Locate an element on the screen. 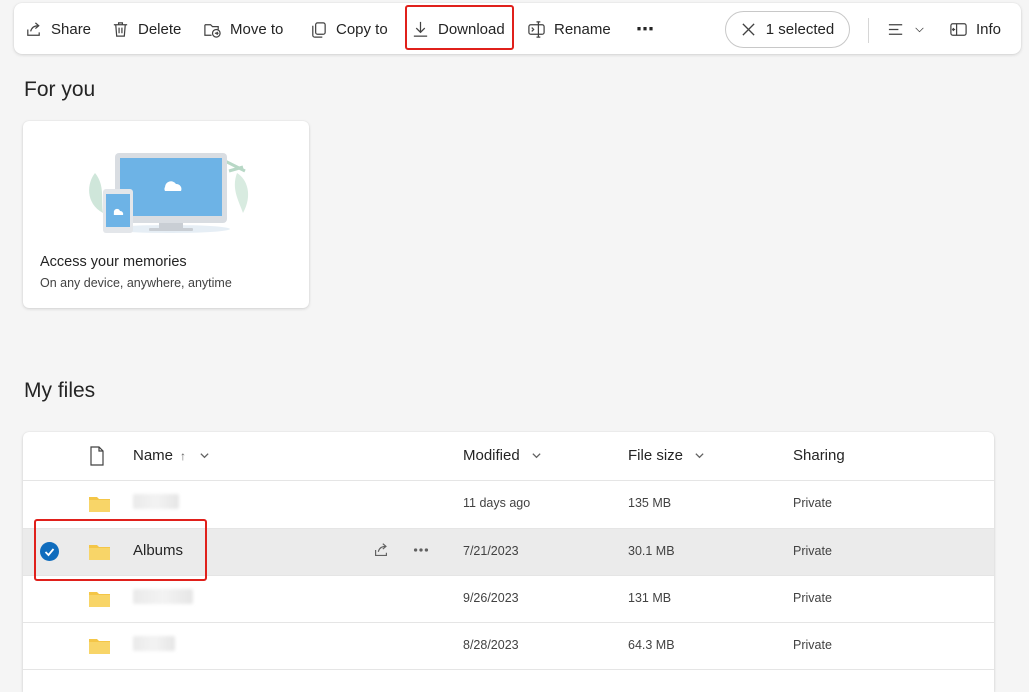 The image size is (1029, 692). delete-label: Delete is located at coordinates (160, 29).